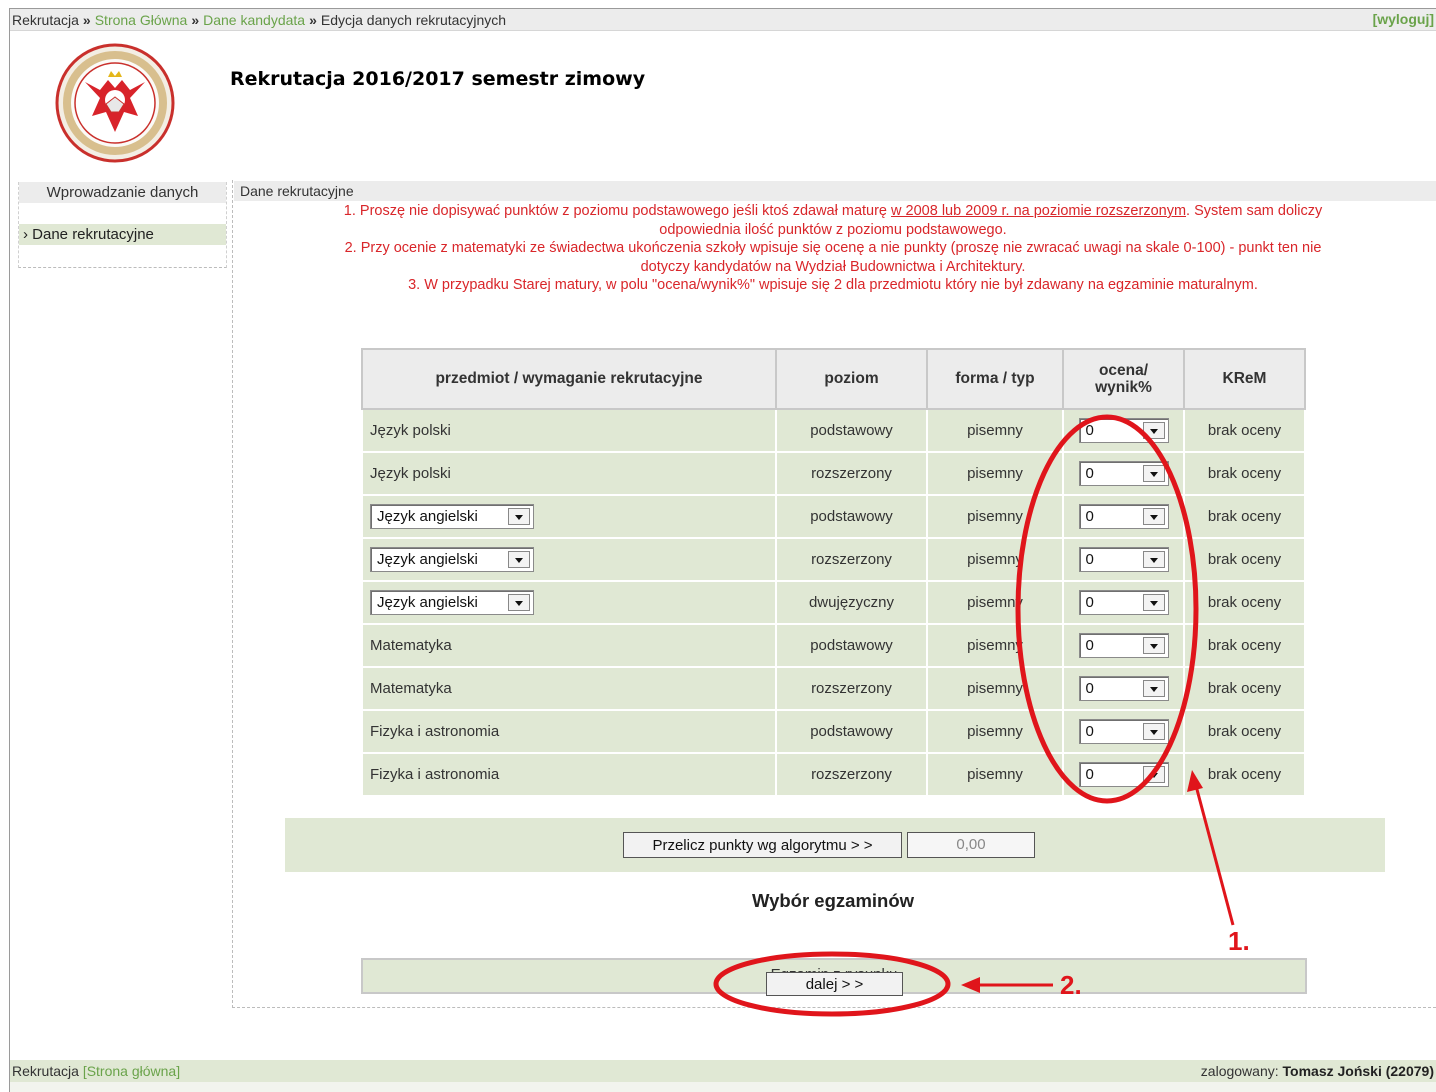  I want to click on logged-label: zalogowany:, so click(1241, 1071).